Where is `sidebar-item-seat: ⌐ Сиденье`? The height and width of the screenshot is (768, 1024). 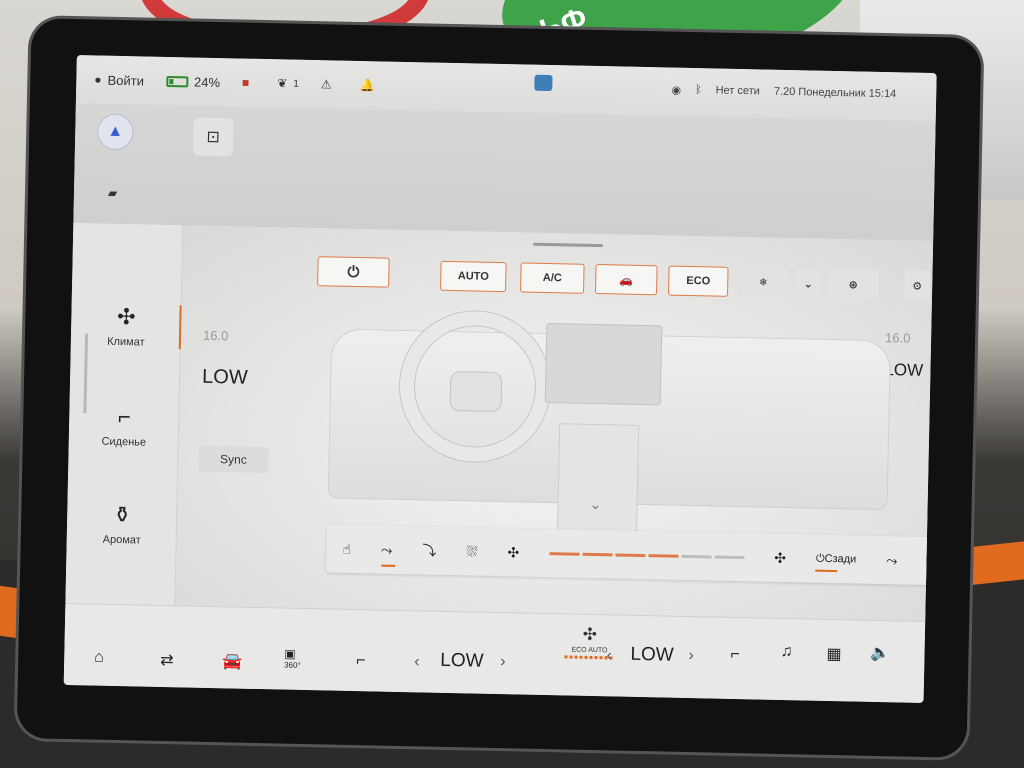
sidebar-item-seat: ⌐ Сиденье is located at coordinates (124, 426).